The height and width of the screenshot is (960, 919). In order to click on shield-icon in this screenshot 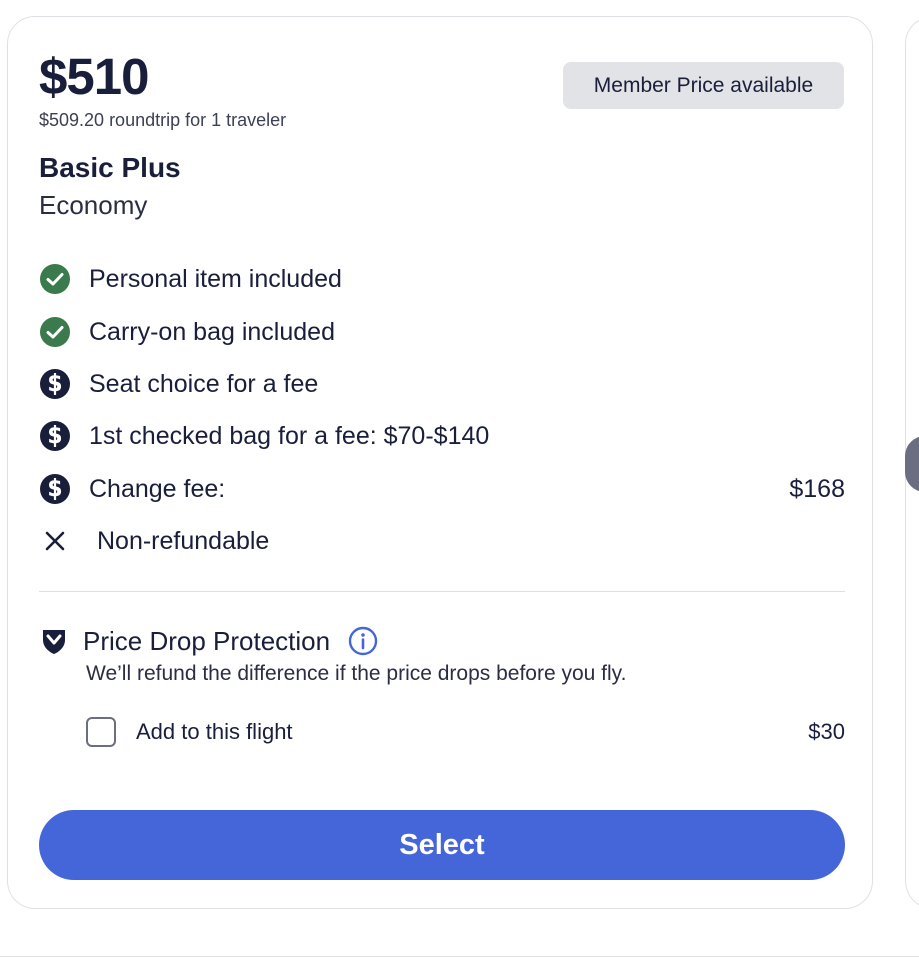, I will do `click(54, 641)`.